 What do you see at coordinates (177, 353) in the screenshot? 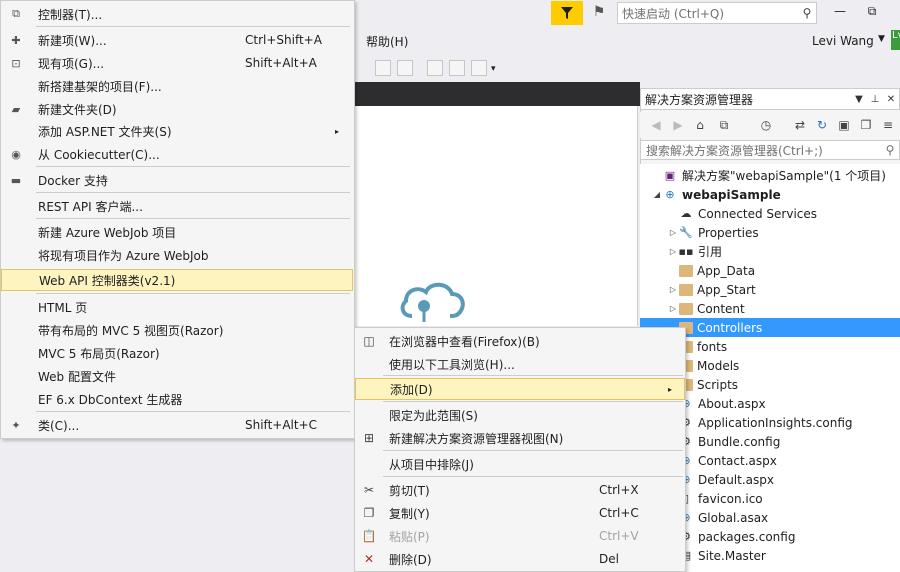
I see `menu-item: MVC 5 布局页(Razor)` at bounding box center [177, 353].